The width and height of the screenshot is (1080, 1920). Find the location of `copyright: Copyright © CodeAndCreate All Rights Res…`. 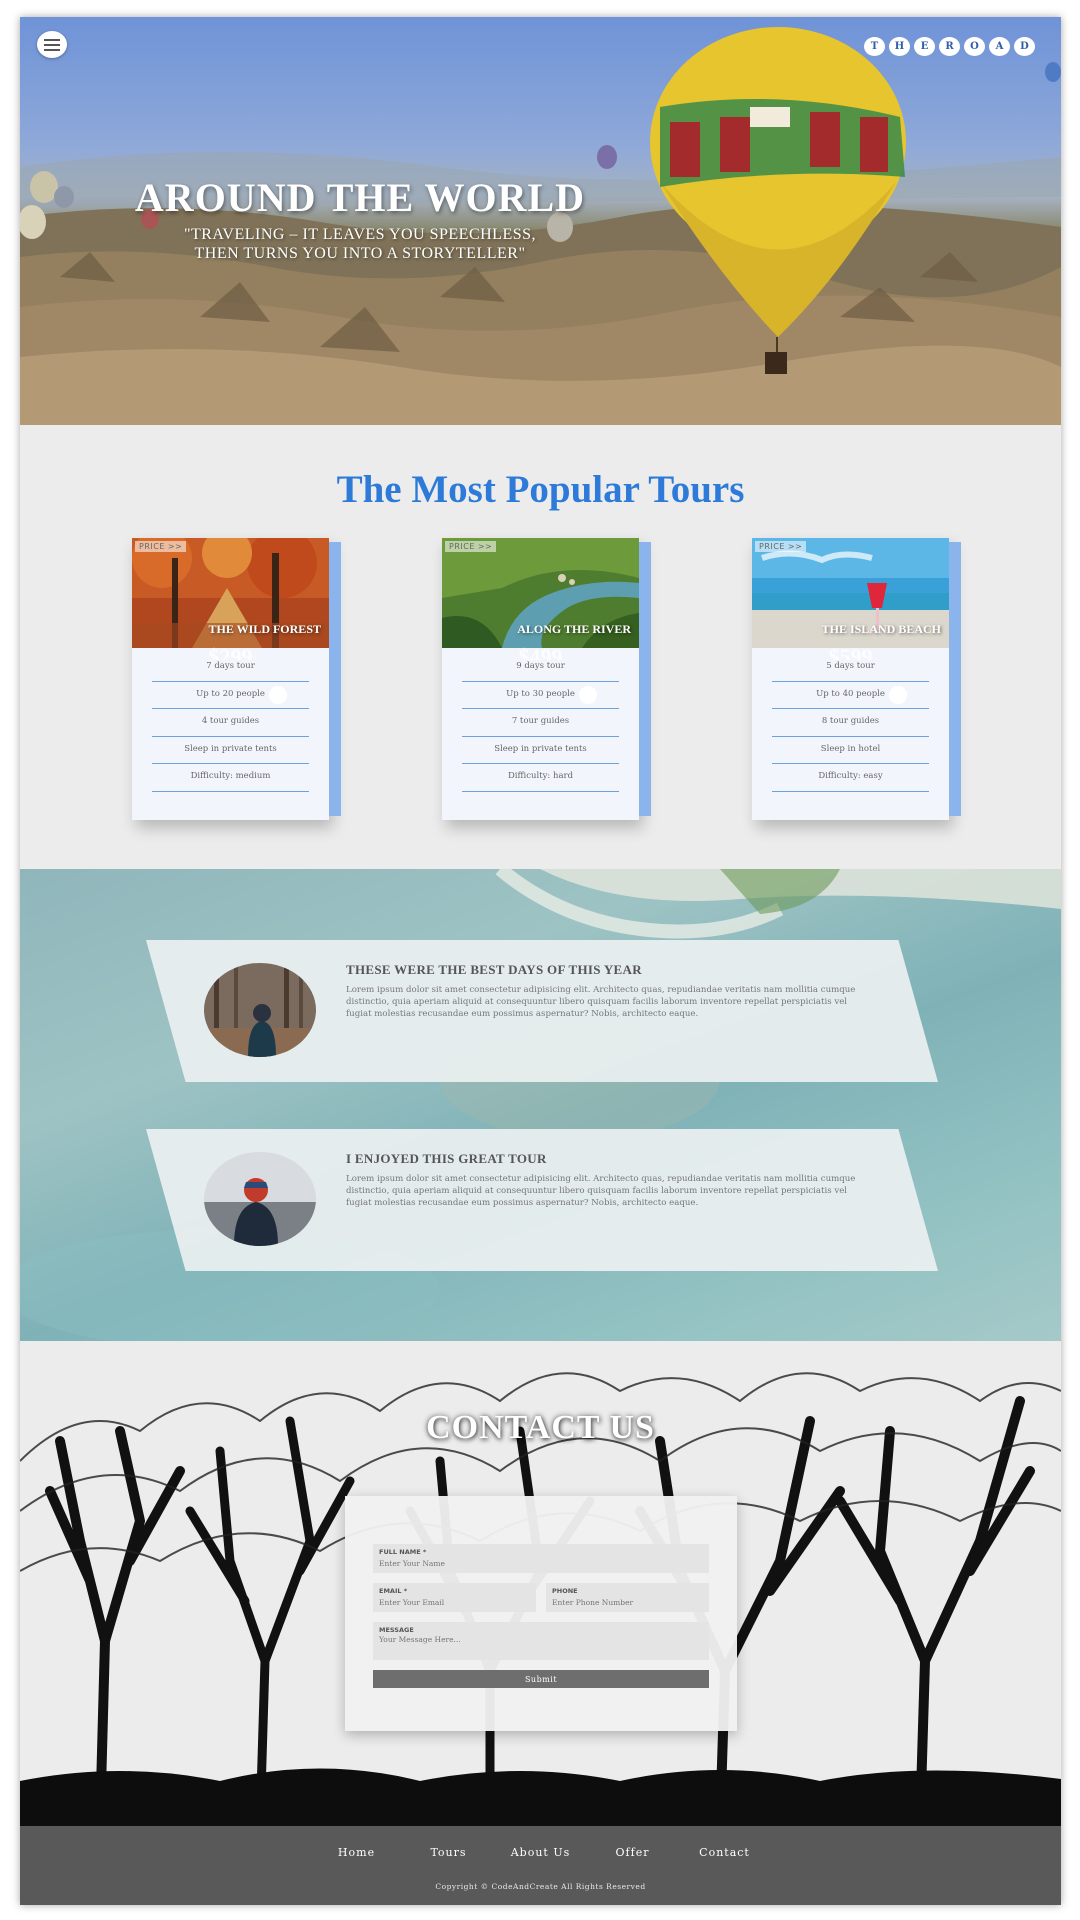

copyright: Copyright © CodeAndCreate All Rights Res… is located at coordinates (540, 1886).